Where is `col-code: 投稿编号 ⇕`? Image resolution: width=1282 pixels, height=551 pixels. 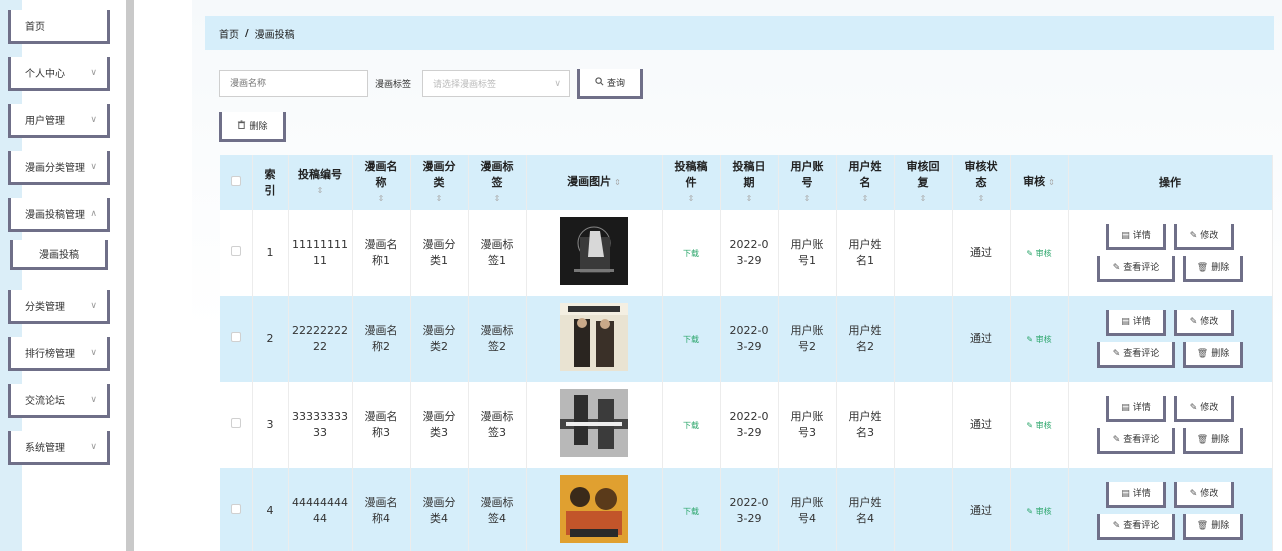 col-code: 投稿编号 ⇕ is located at coordinates (320, 182).